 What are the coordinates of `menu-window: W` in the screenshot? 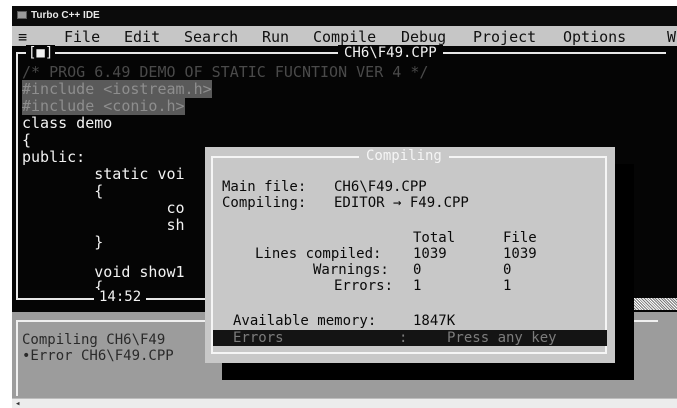 It's located at (671, 36).